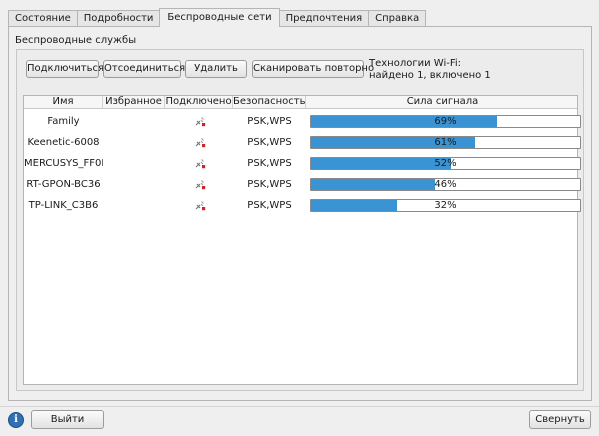 The width and height of the screenshot is (600, 436). What do you see at coordinates (65, 69) in the screenshot?
I see `connect-button: Подключиться` at bounding box center [65, 69].